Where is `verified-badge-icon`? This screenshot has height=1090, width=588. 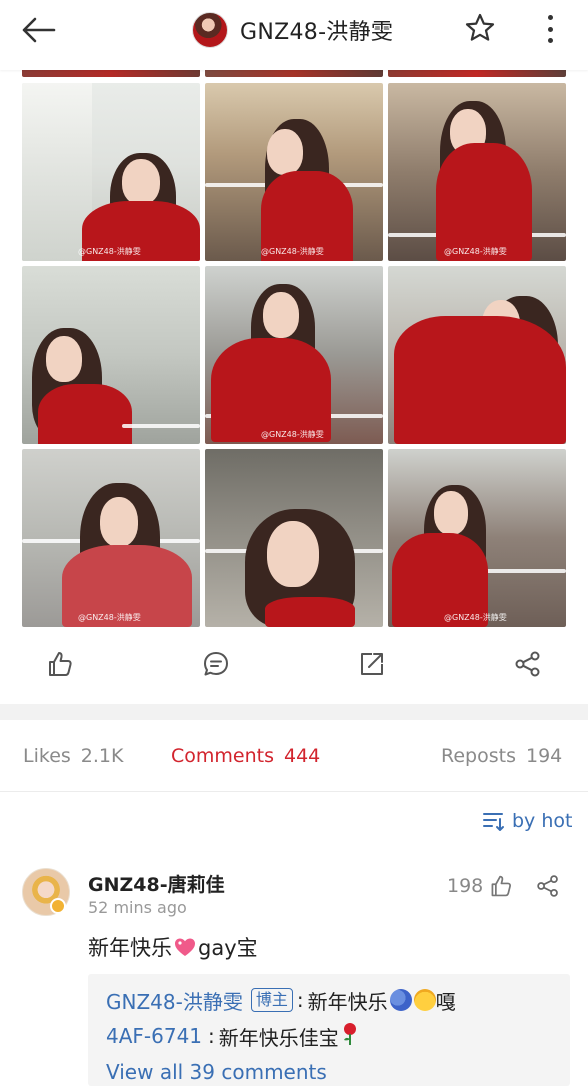 verified-badge-icon is located at coordinates (58, 906).